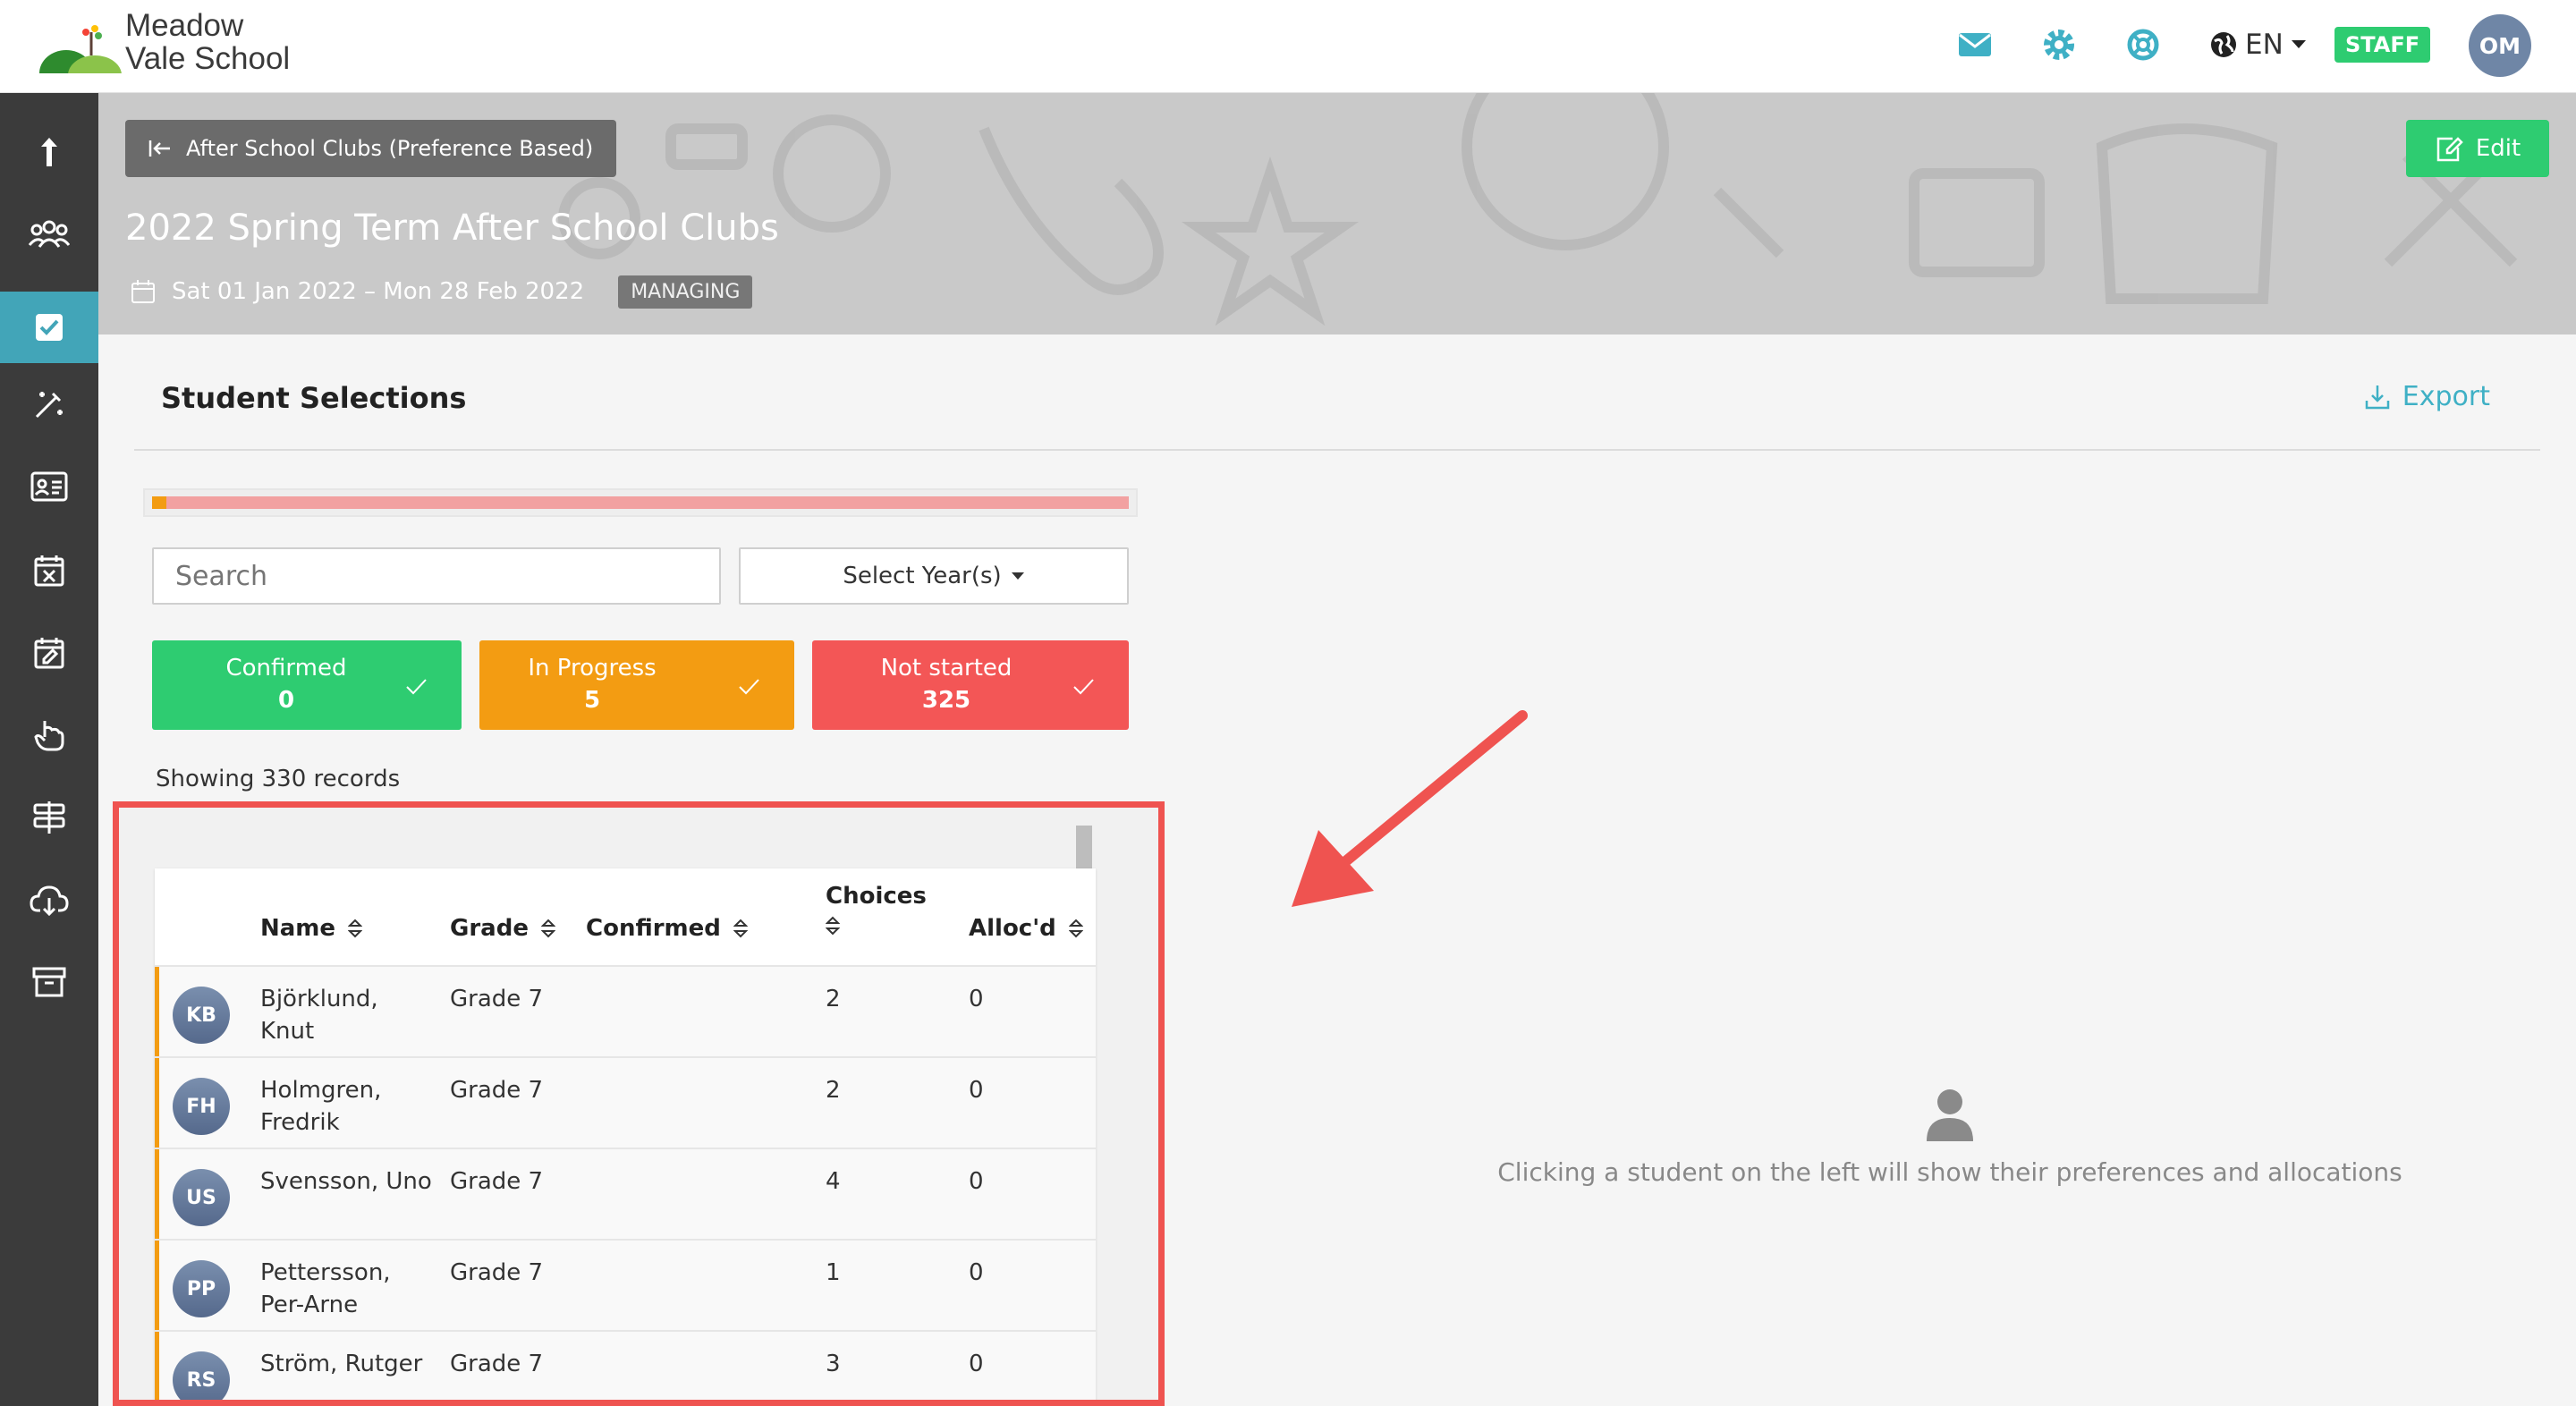 The image size is (2576, 1406). What do you see at coordinates (922, 576) in the screenshot?
I see `year-select-label: Select Year(s)` at bounding box center [922, 576].